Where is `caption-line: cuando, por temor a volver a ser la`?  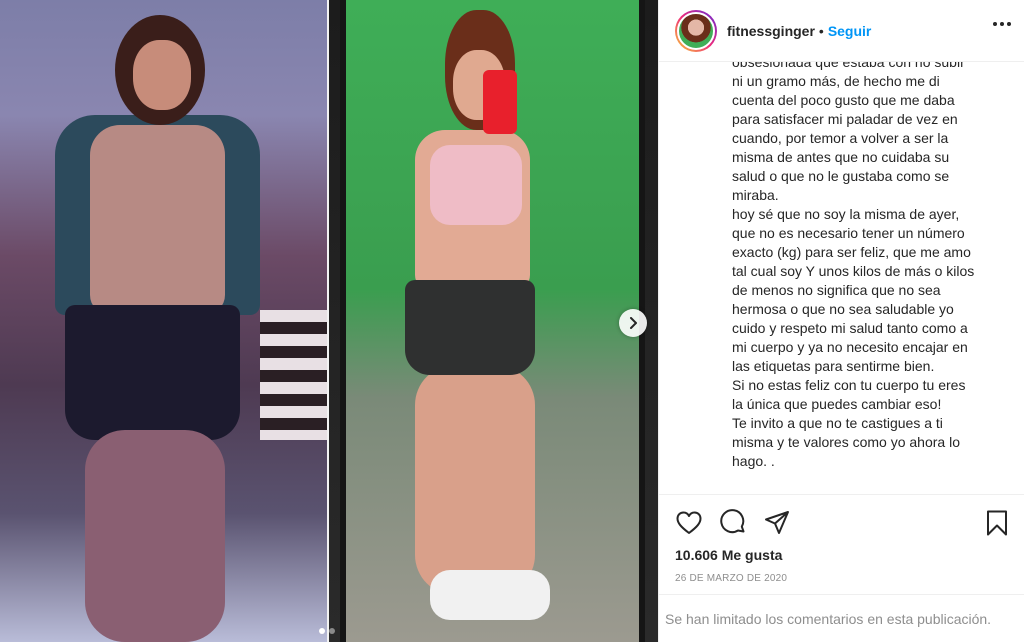 caption-line: cuando, por temor a volver a ser la is located at coordinates (840, 138).